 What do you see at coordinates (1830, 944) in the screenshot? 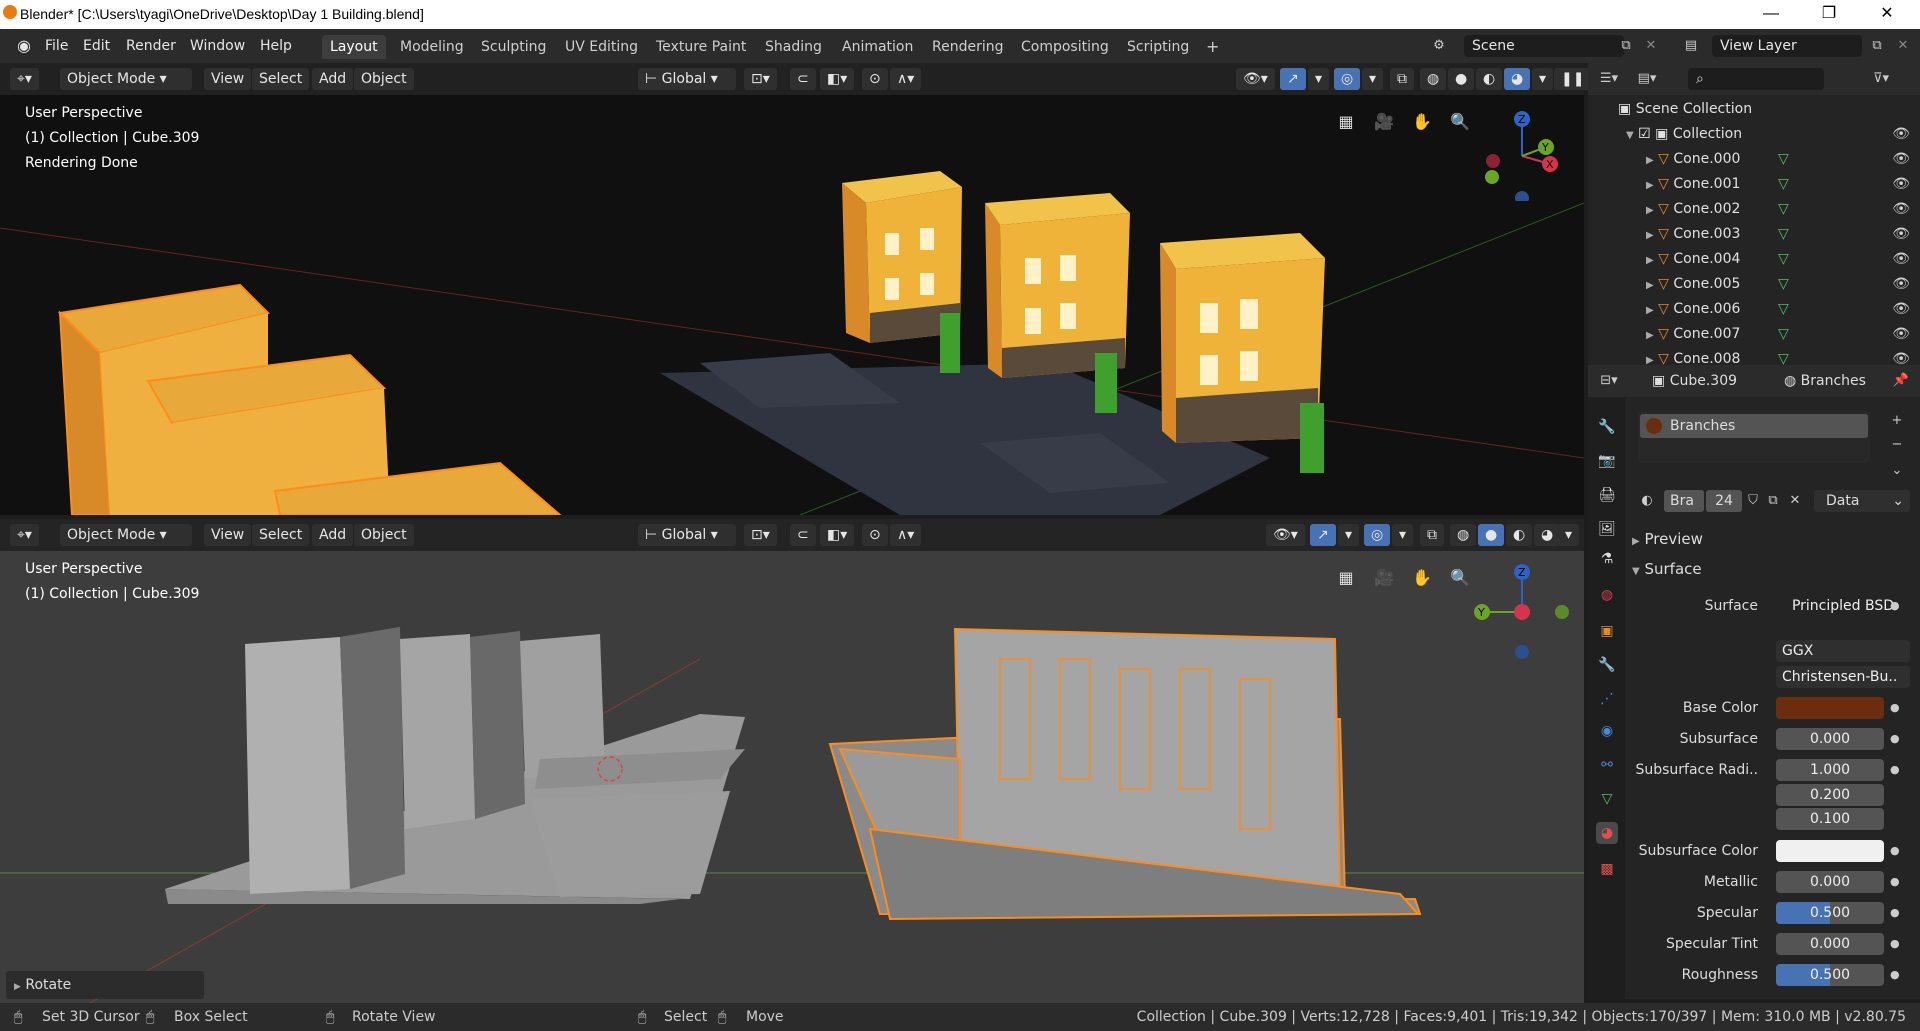
I see `property-value-field: 0.000` at bounding box center [1830, 944].